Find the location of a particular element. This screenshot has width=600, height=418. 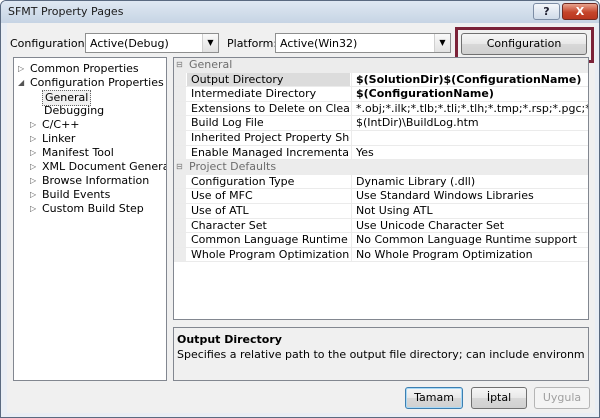

configuration-value: Active(Debug) is located at coordinates (129, 43).